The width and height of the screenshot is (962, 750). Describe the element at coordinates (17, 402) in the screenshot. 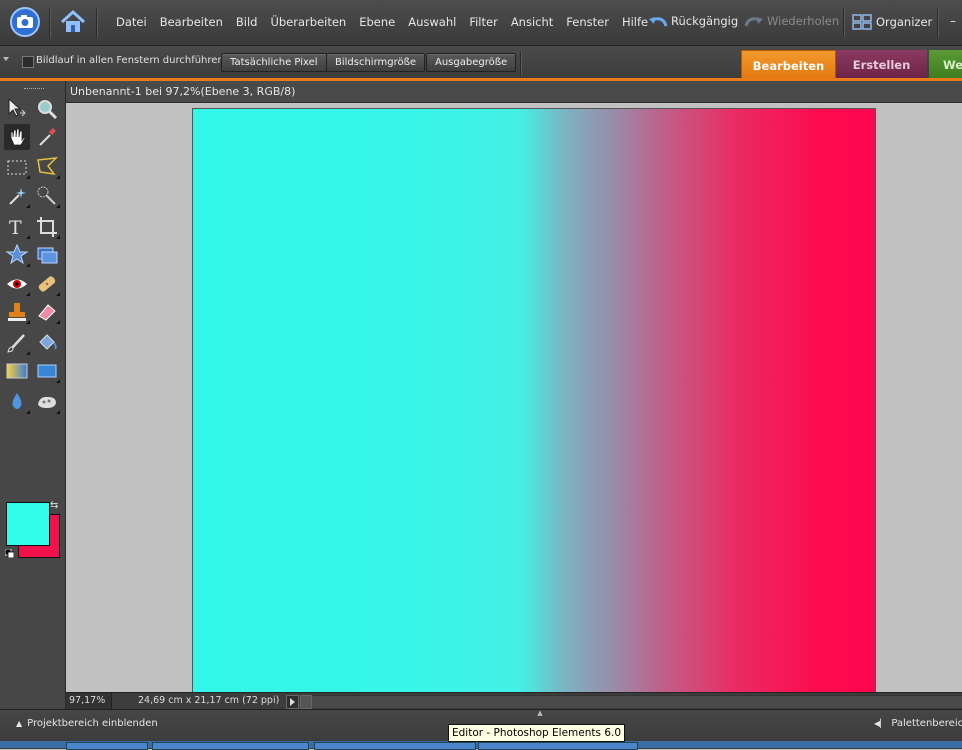

I see `blur-tool-icon` at that location.